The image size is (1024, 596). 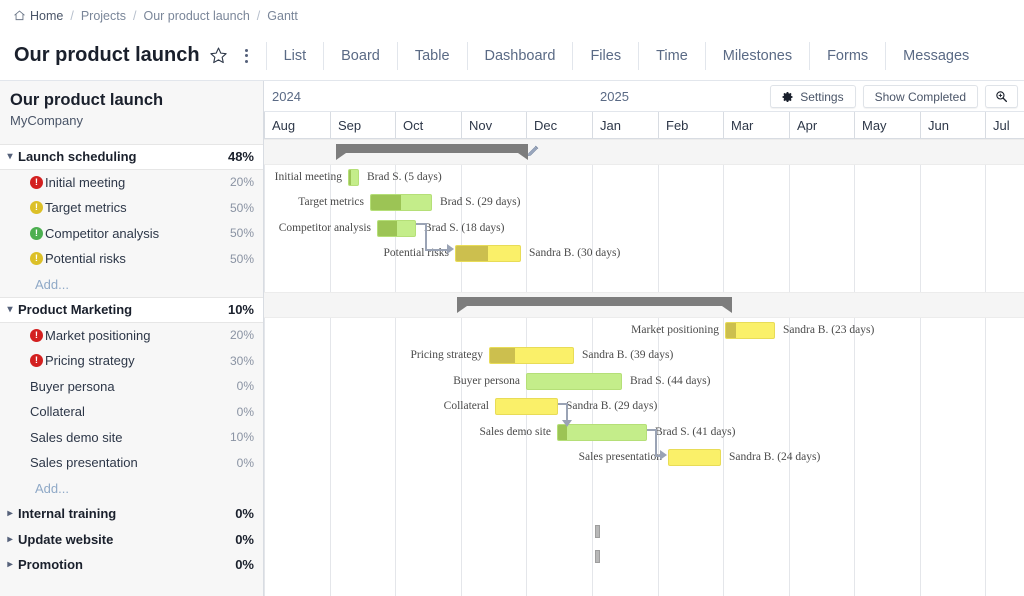 I want to click on breadcrumb-home-label: Home, so click(x=47, y=15).